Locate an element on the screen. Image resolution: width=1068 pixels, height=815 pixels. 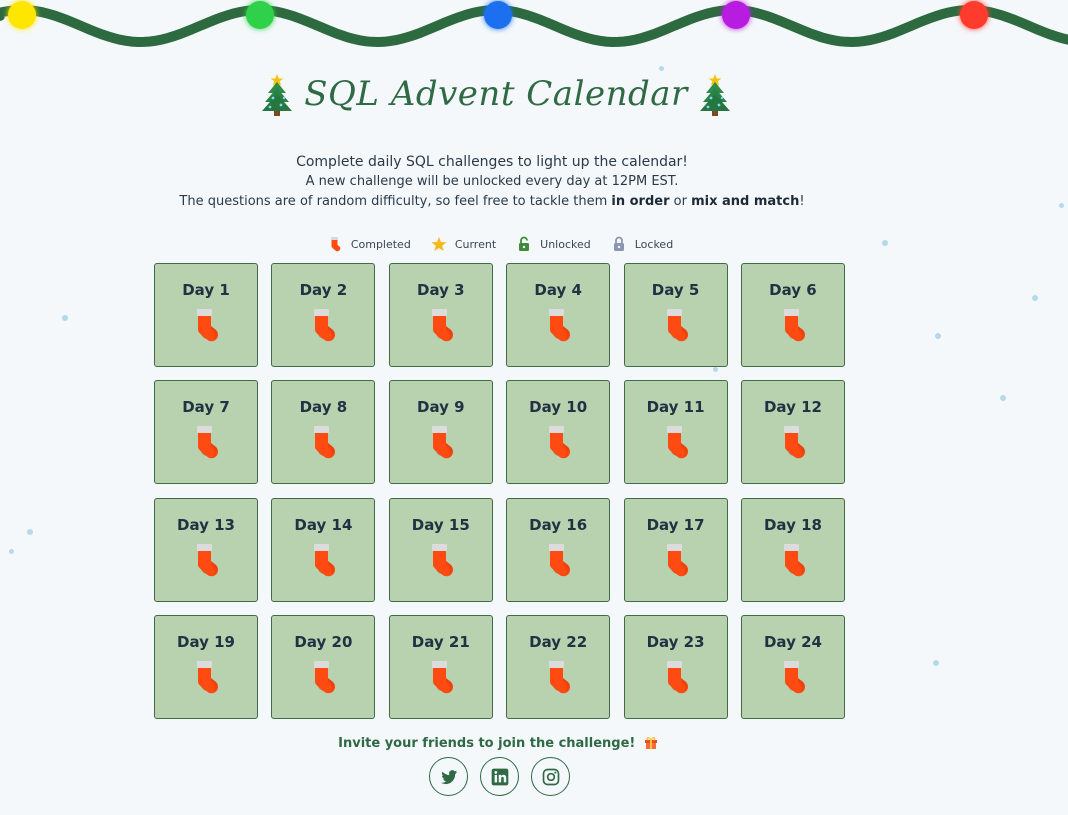
day-label: Day 8 is located at coordinates (323, 407).